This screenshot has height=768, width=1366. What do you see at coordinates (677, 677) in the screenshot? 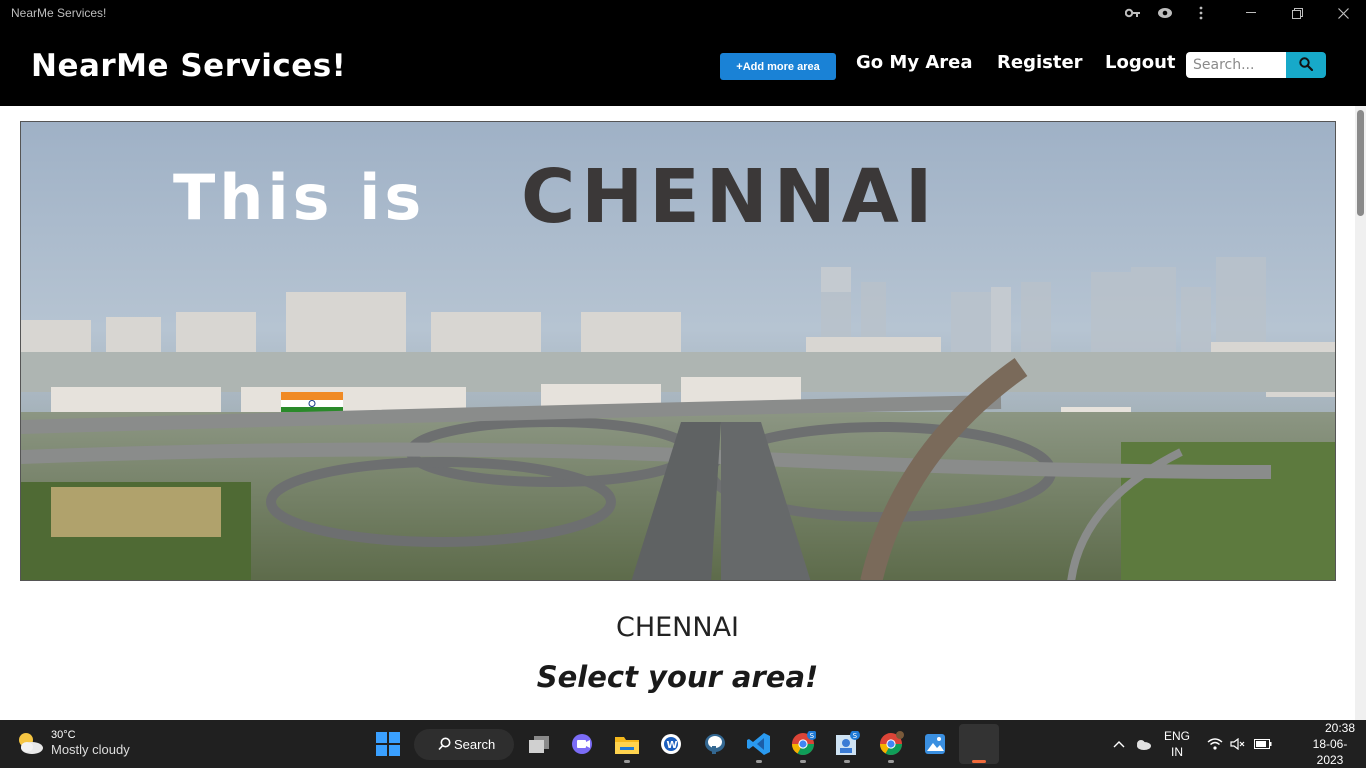
I see `select-area-heading: Select your area!` at bounding box center [677, 677].